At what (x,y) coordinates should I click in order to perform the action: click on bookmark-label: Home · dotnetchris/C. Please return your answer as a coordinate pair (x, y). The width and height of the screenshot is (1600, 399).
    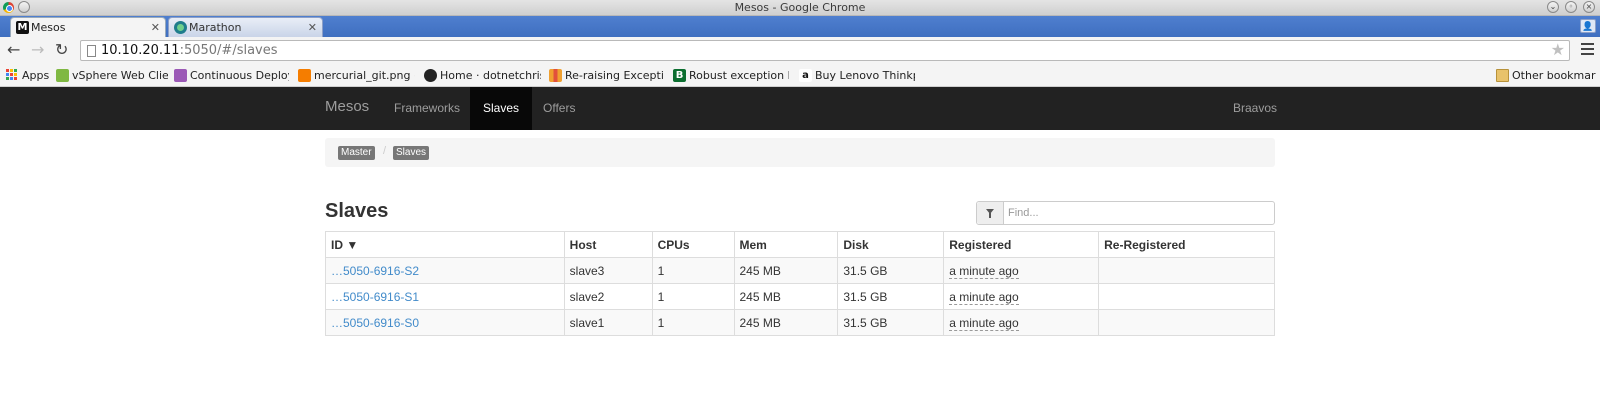
    Looking at the image, I should click on (490, 75).